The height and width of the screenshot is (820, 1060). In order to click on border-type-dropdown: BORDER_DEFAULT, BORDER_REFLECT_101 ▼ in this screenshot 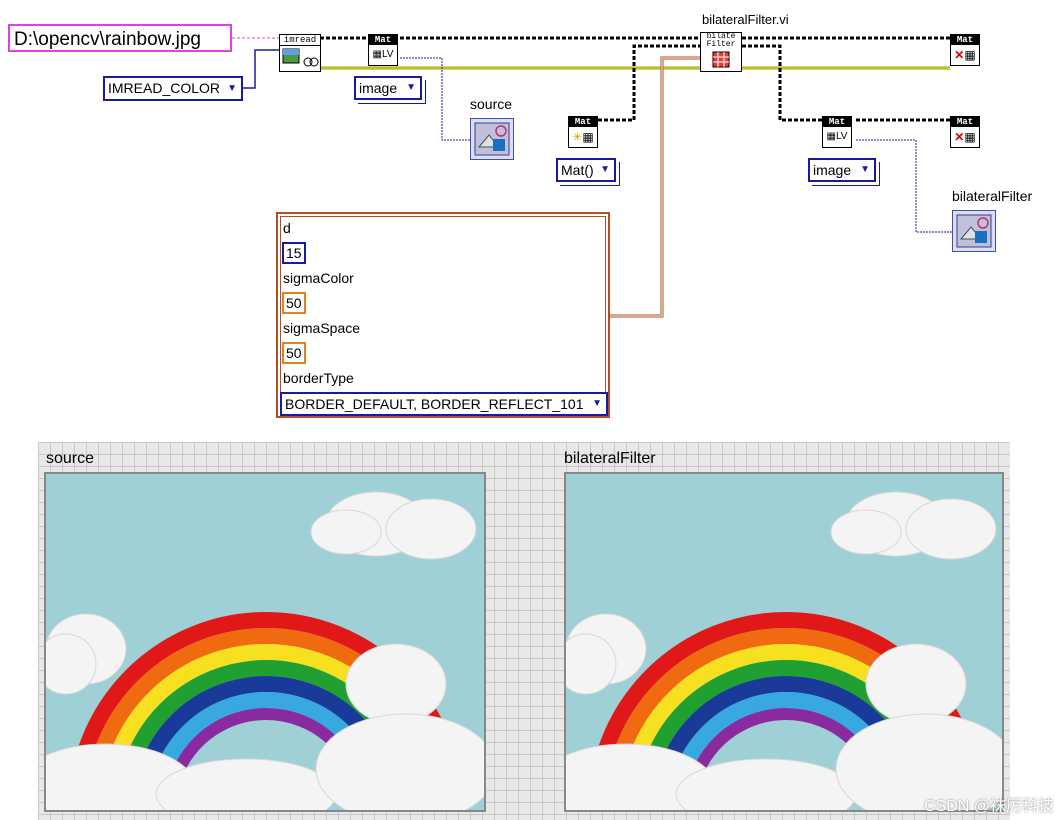, I will do `click(444, 404)`.